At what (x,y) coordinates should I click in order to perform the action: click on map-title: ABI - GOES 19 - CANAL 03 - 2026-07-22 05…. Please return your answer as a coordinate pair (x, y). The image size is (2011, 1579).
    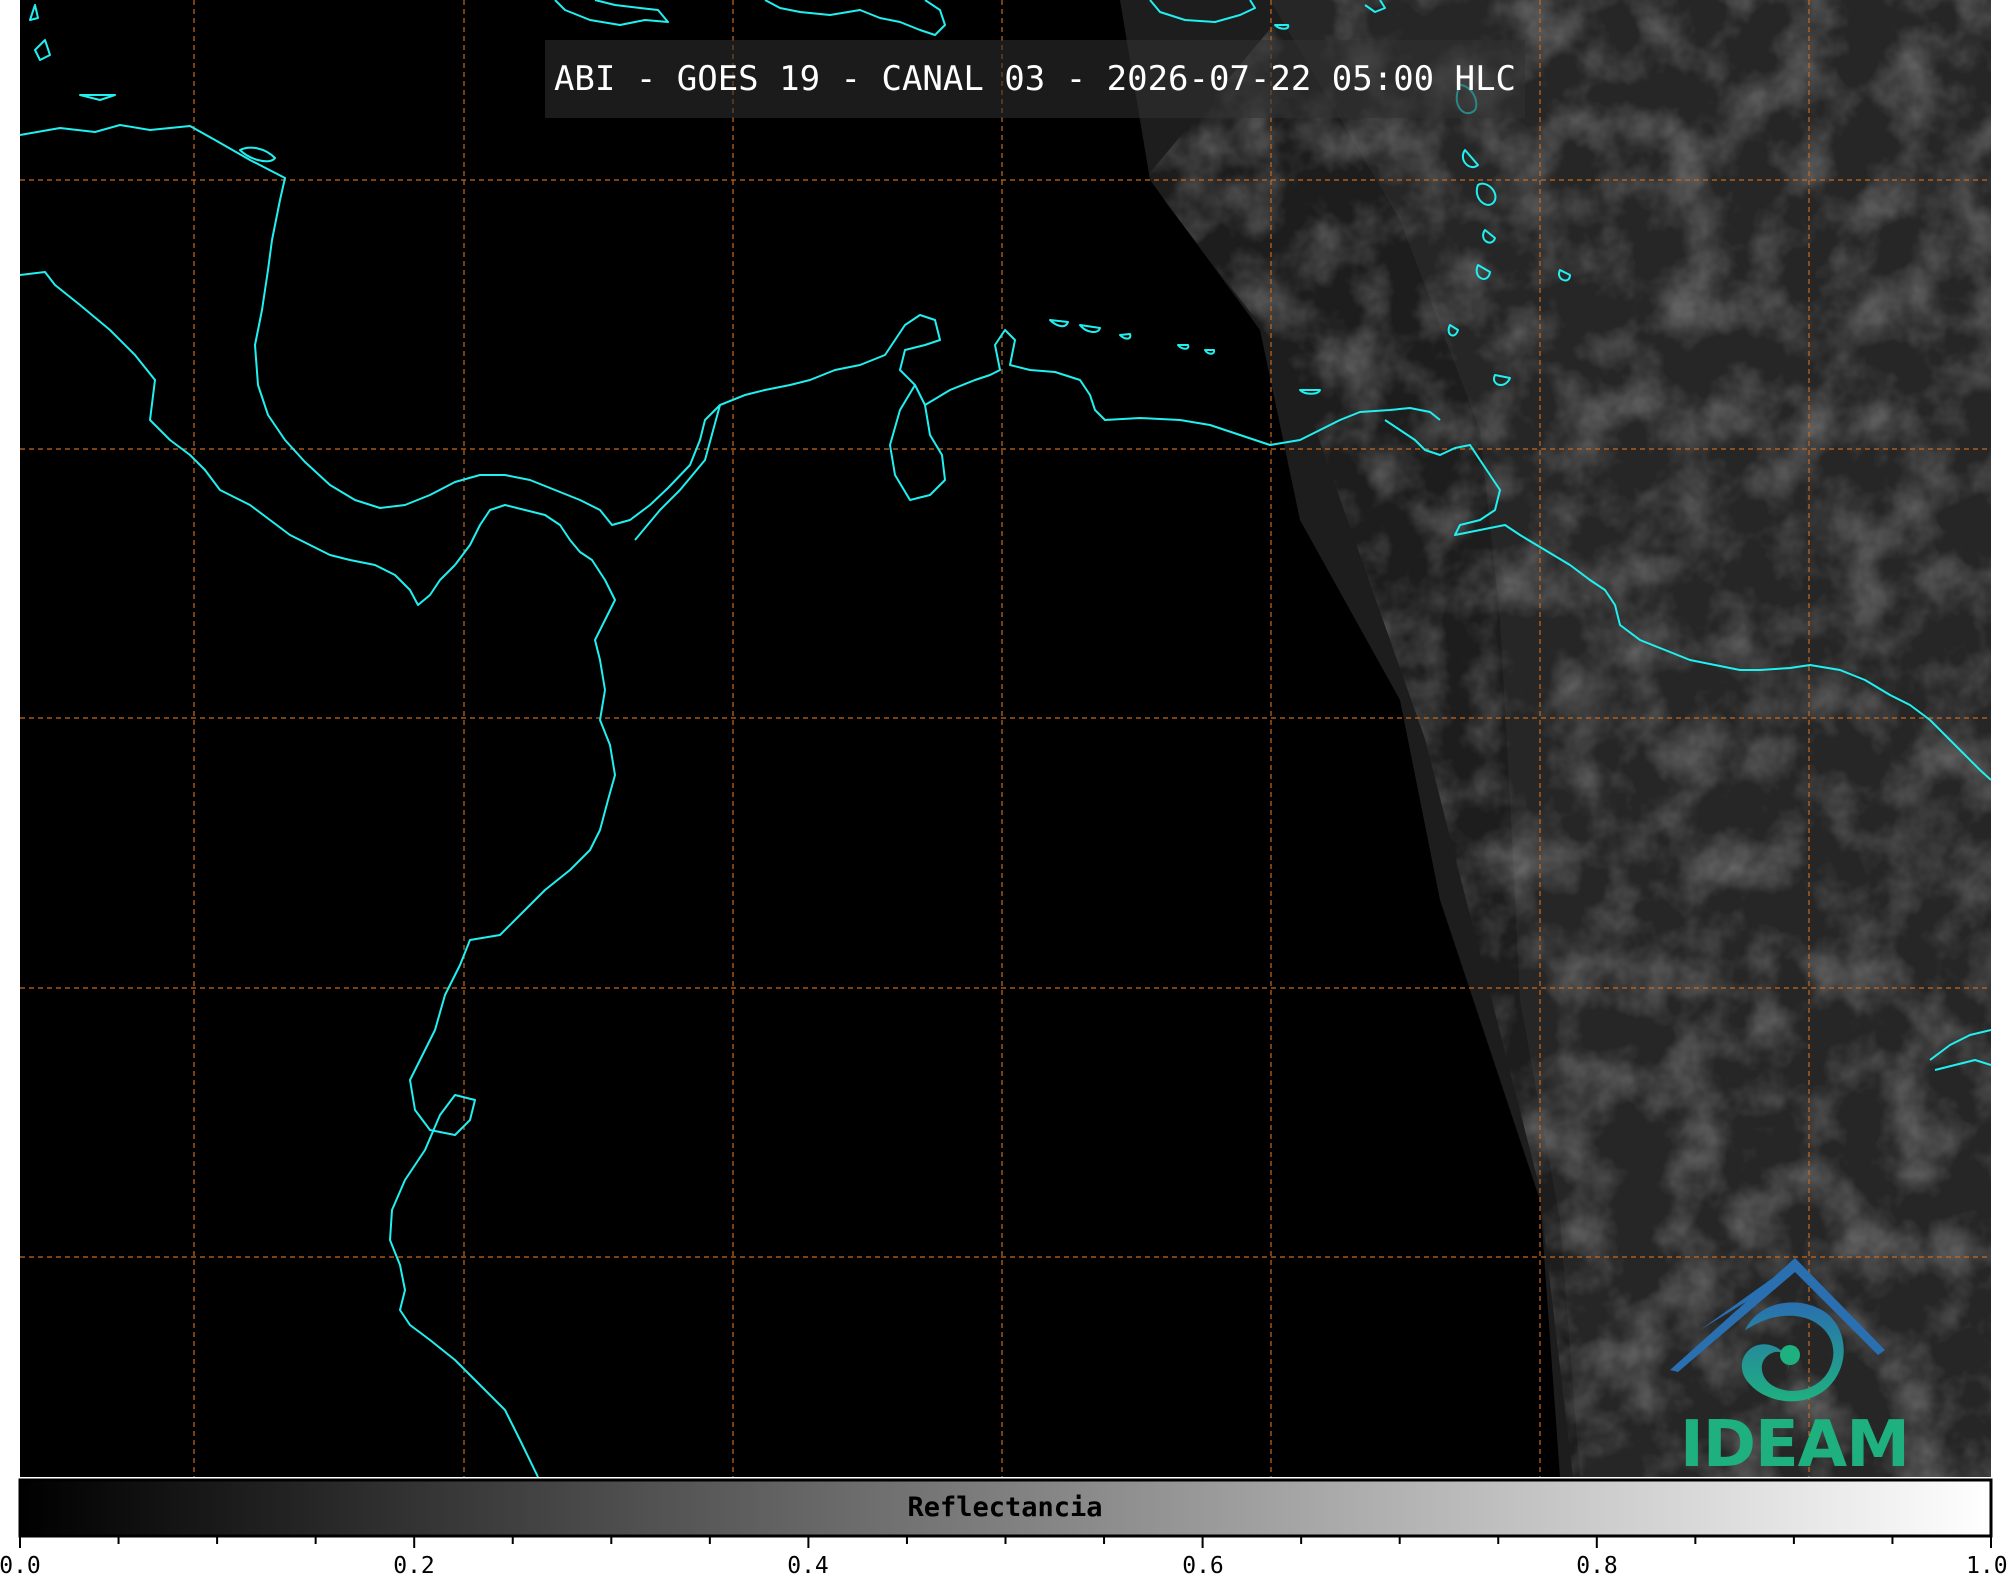
    Looking at the image, I should click on (1035, 79).